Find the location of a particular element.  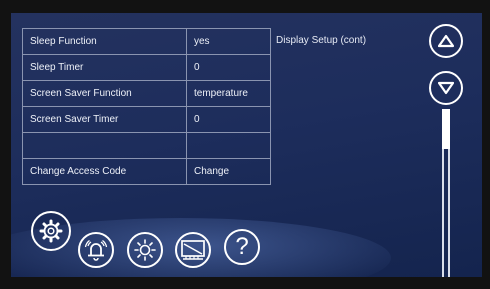

table-row: Screen Saver Timer 0 is located at coordinates (146, 119).